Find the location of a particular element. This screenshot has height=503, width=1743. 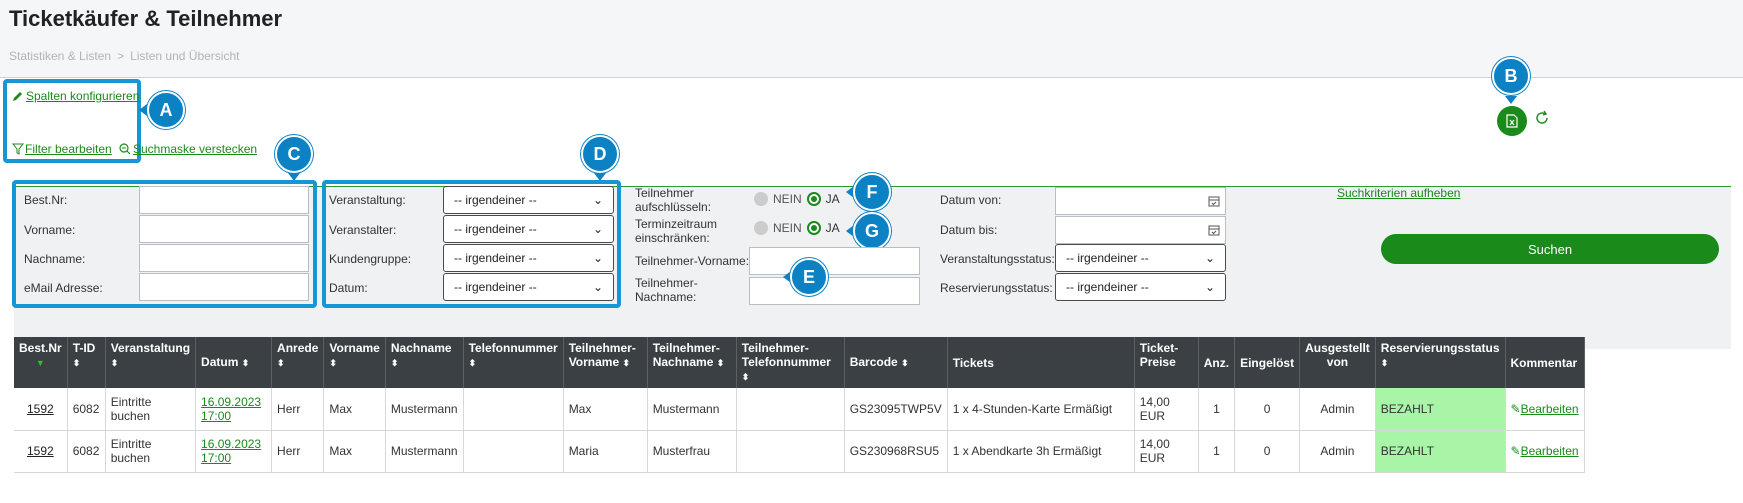

split-participants-no-label: NEIN is located at coordinates (787, 199).